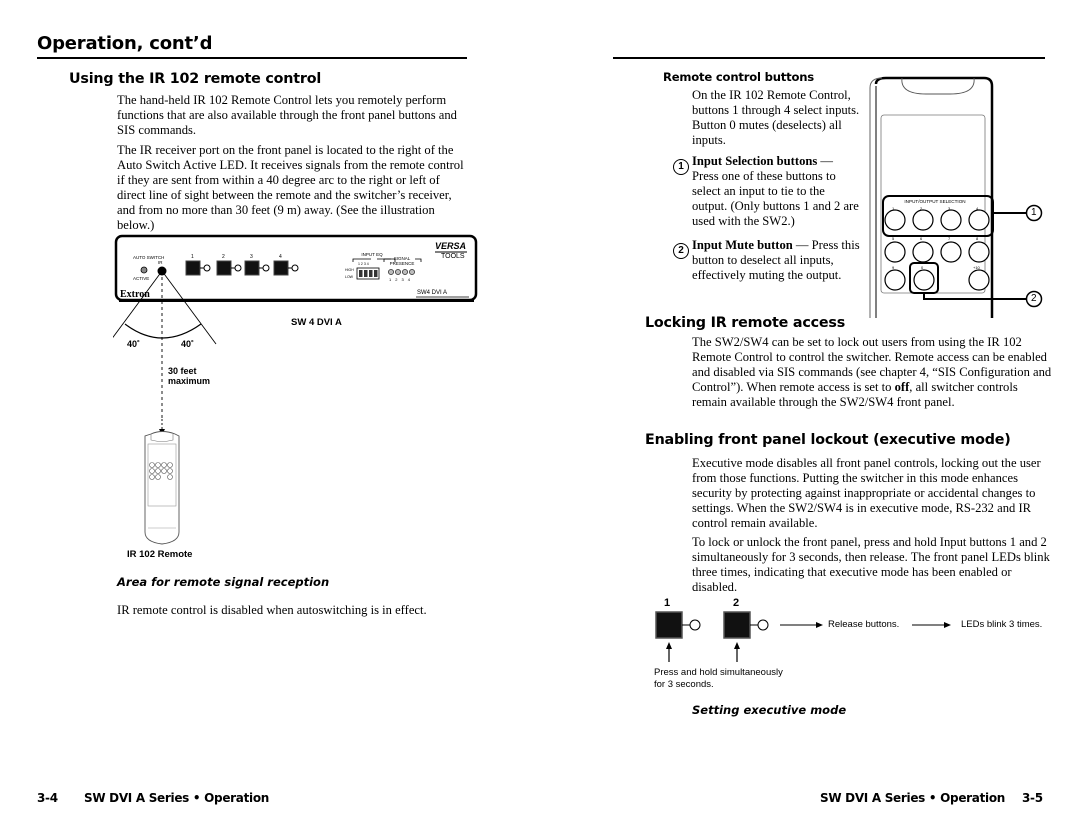  What do you see at coordinates (922, 267) in the screenshot?
I see `remote-key-label: 0` at bounding box center [922, 267].